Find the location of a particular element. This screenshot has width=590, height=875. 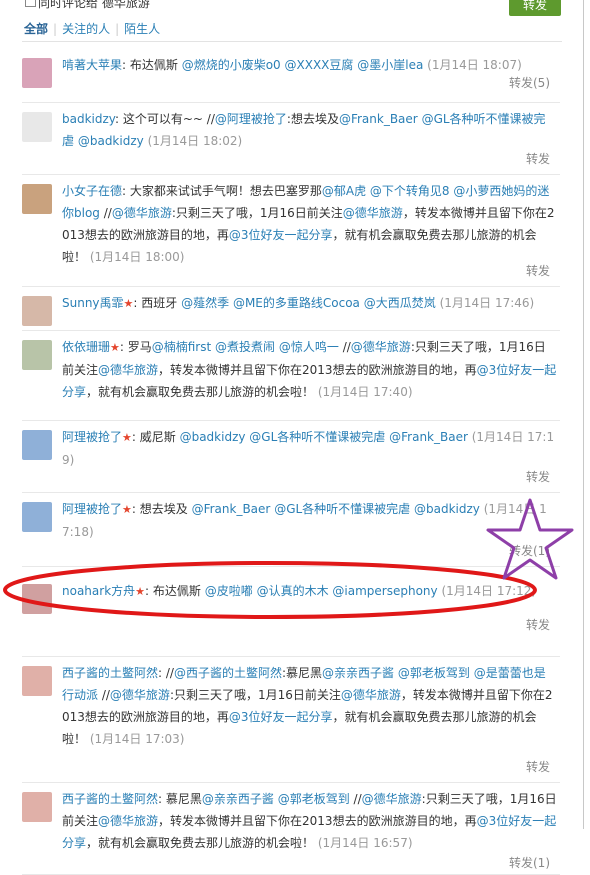

user-name-link: Sunny禹霏 is located at coordinates (93, 303).